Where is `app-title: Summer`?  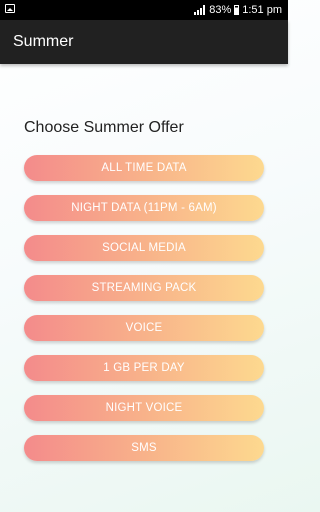 app-title: Summer is located at coordinates (43, 41).